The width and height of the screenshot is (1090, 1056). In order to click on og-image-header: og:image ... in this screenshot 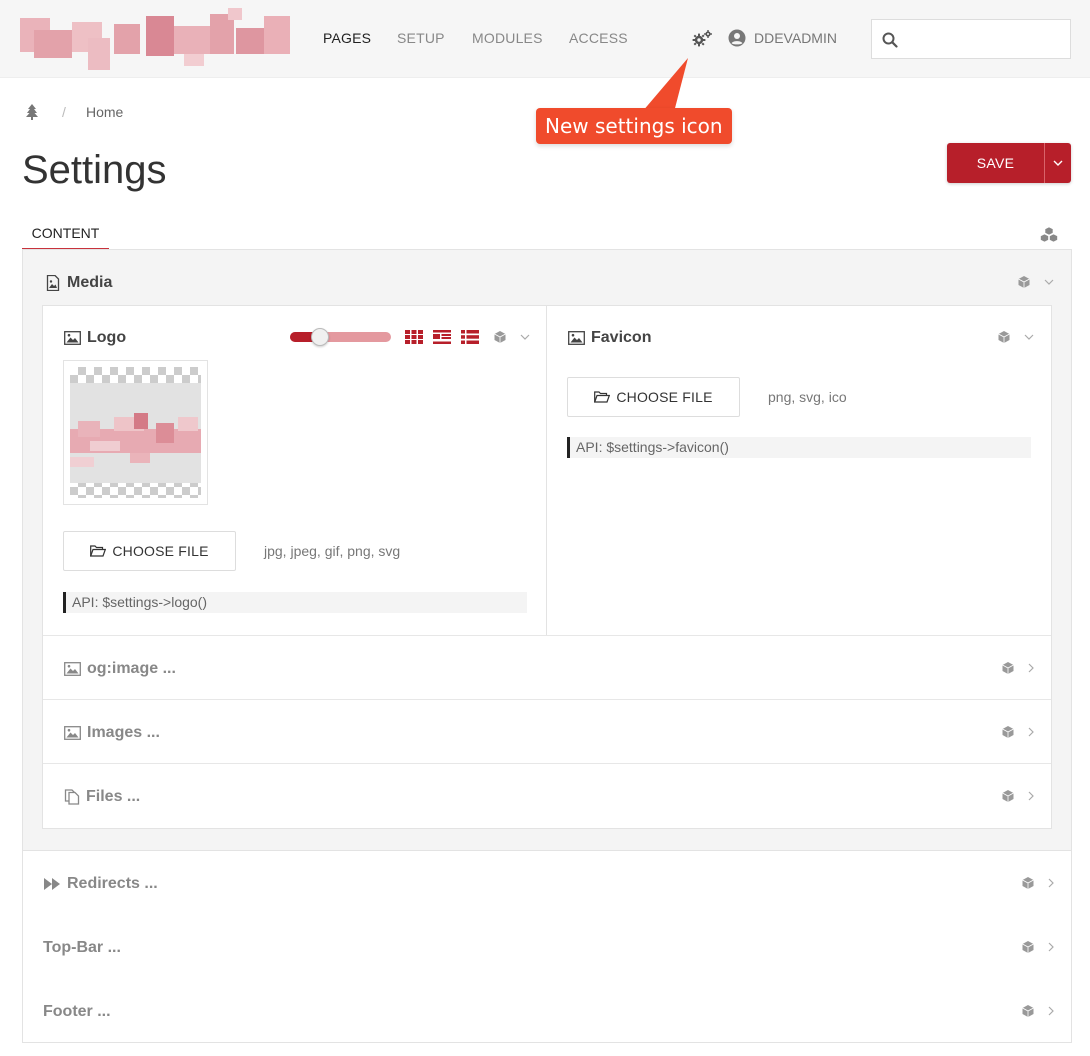, I will do `click(120, 669)`.